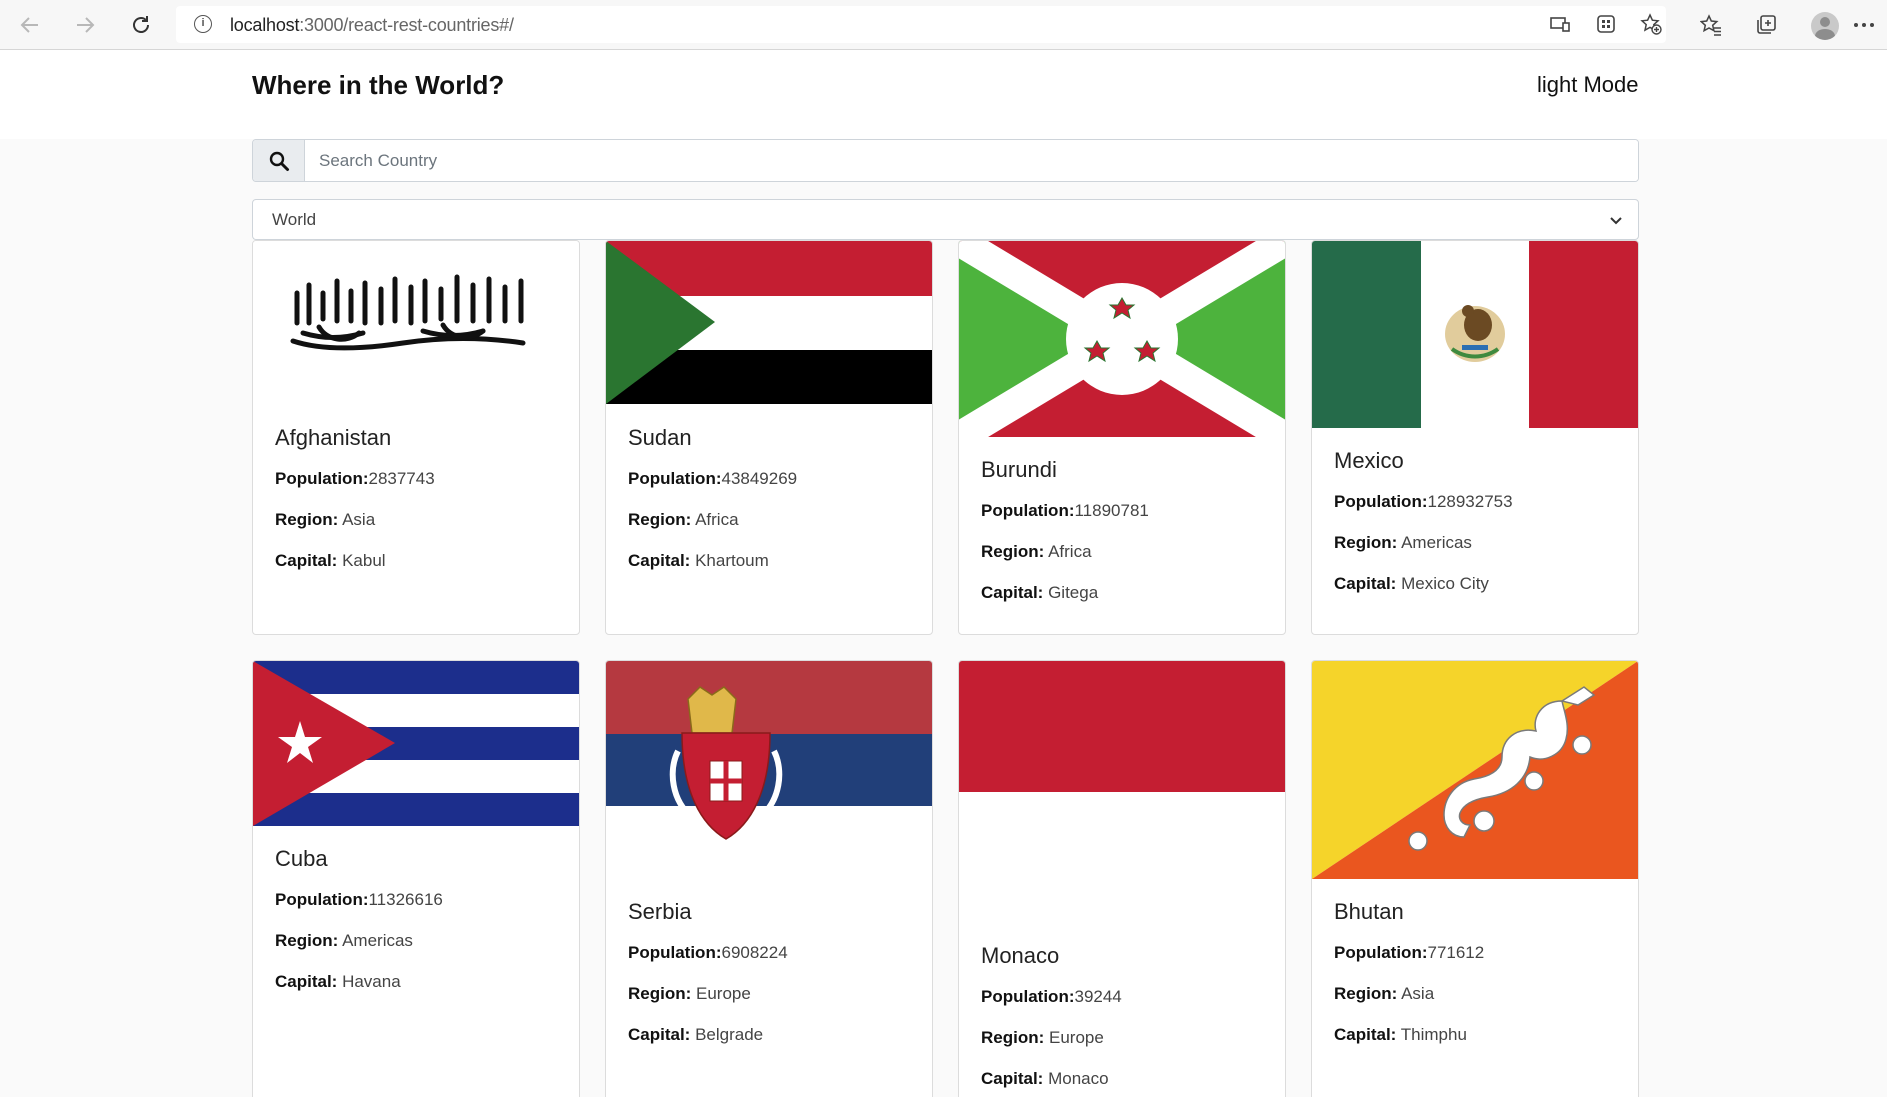 Image resolution: width=1887 pixels, height=1097 pixels. Describe the element at coordinates (85, 25) in the screenshot. I see `forward-icon` at that location.